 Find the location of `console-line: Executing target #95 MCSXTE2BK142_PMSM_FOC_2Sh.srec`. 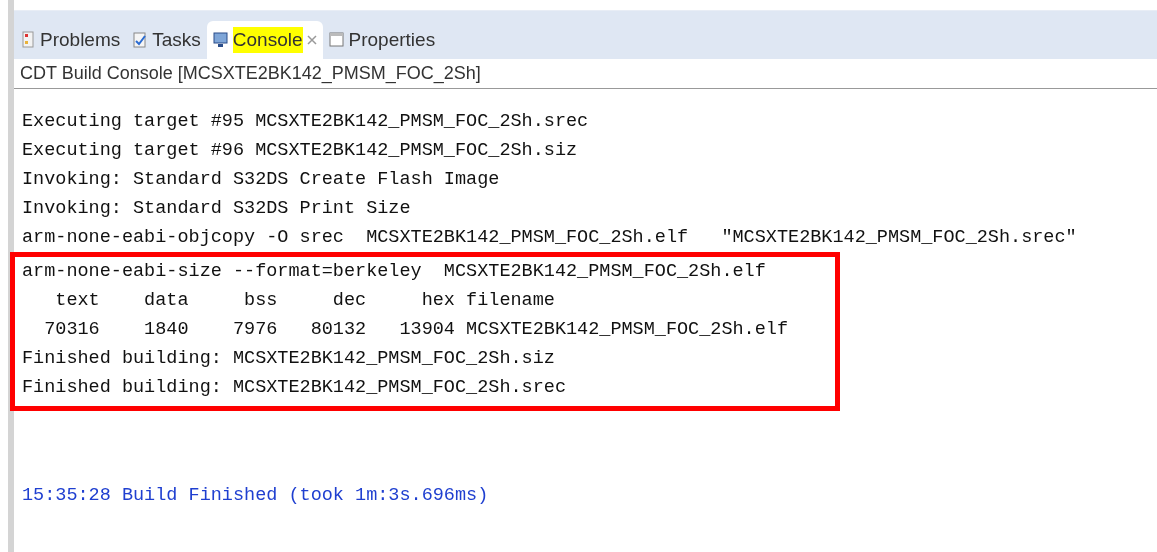

console-line: Executing target #95 MCSXTE2BK142_PMSM_FOC_2Sh.srec is located at coordinates (306, 122).